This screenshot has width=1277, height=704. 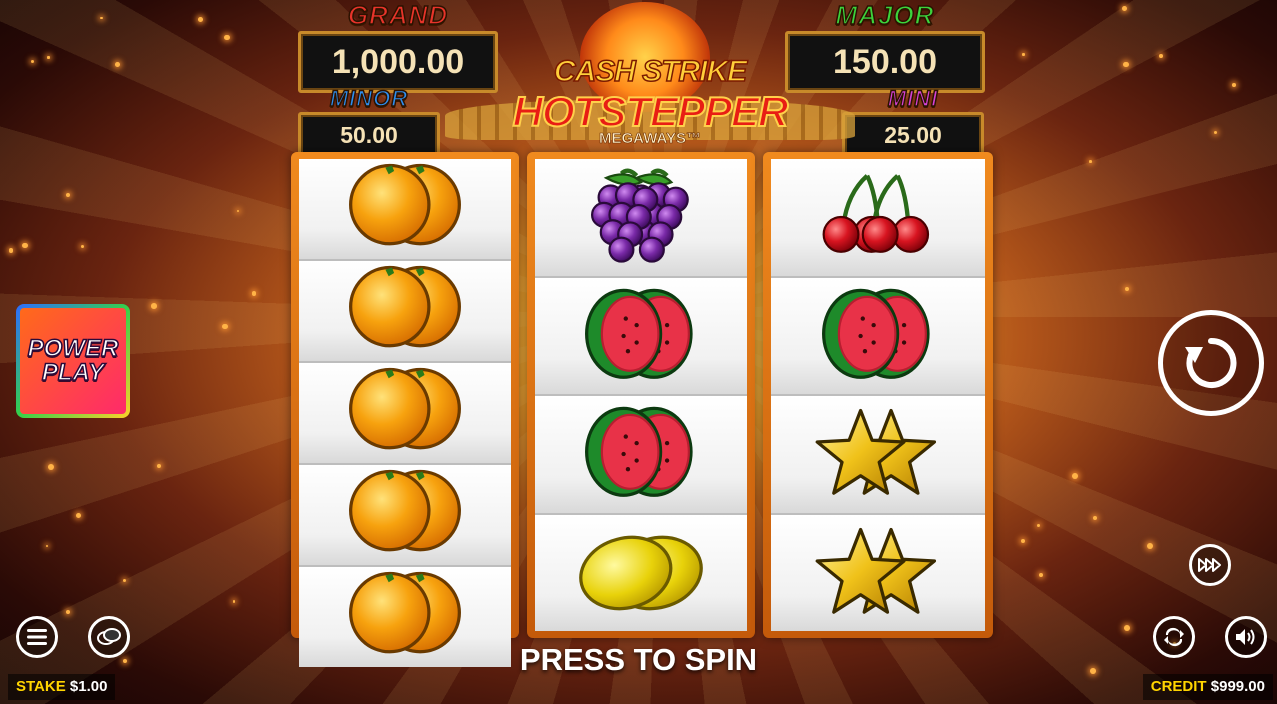 What do you see at coordinates (638, 659) in the screenshot?
I see `press-to-spin-text: PRESS TO SPIN` at bounding box center [638, 659].